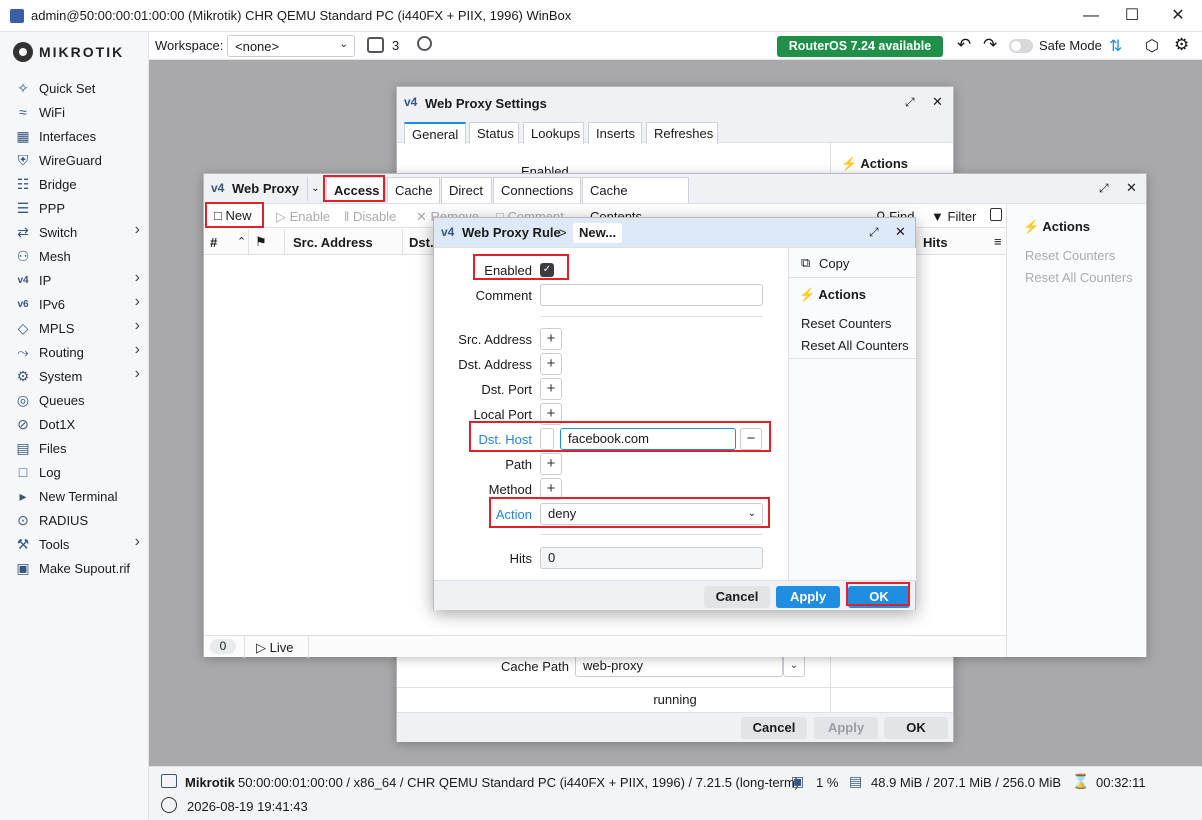 This screenshot has width=1202, height=820. Describe the element at coordinates (241, 241) in the screenshot. I see `sort-icon: ⌃` at that location.